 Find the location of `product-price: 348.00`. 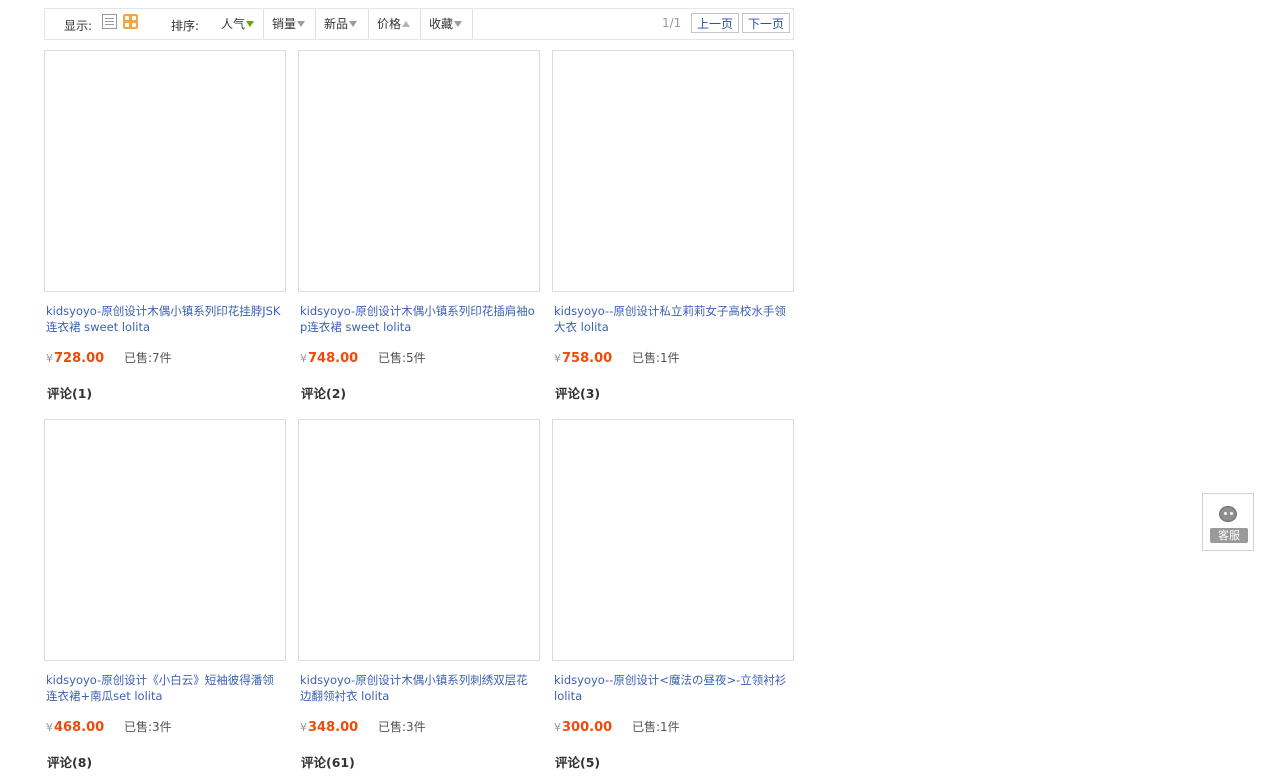

product-price: 348.00 is located at coordinates (333, 727).